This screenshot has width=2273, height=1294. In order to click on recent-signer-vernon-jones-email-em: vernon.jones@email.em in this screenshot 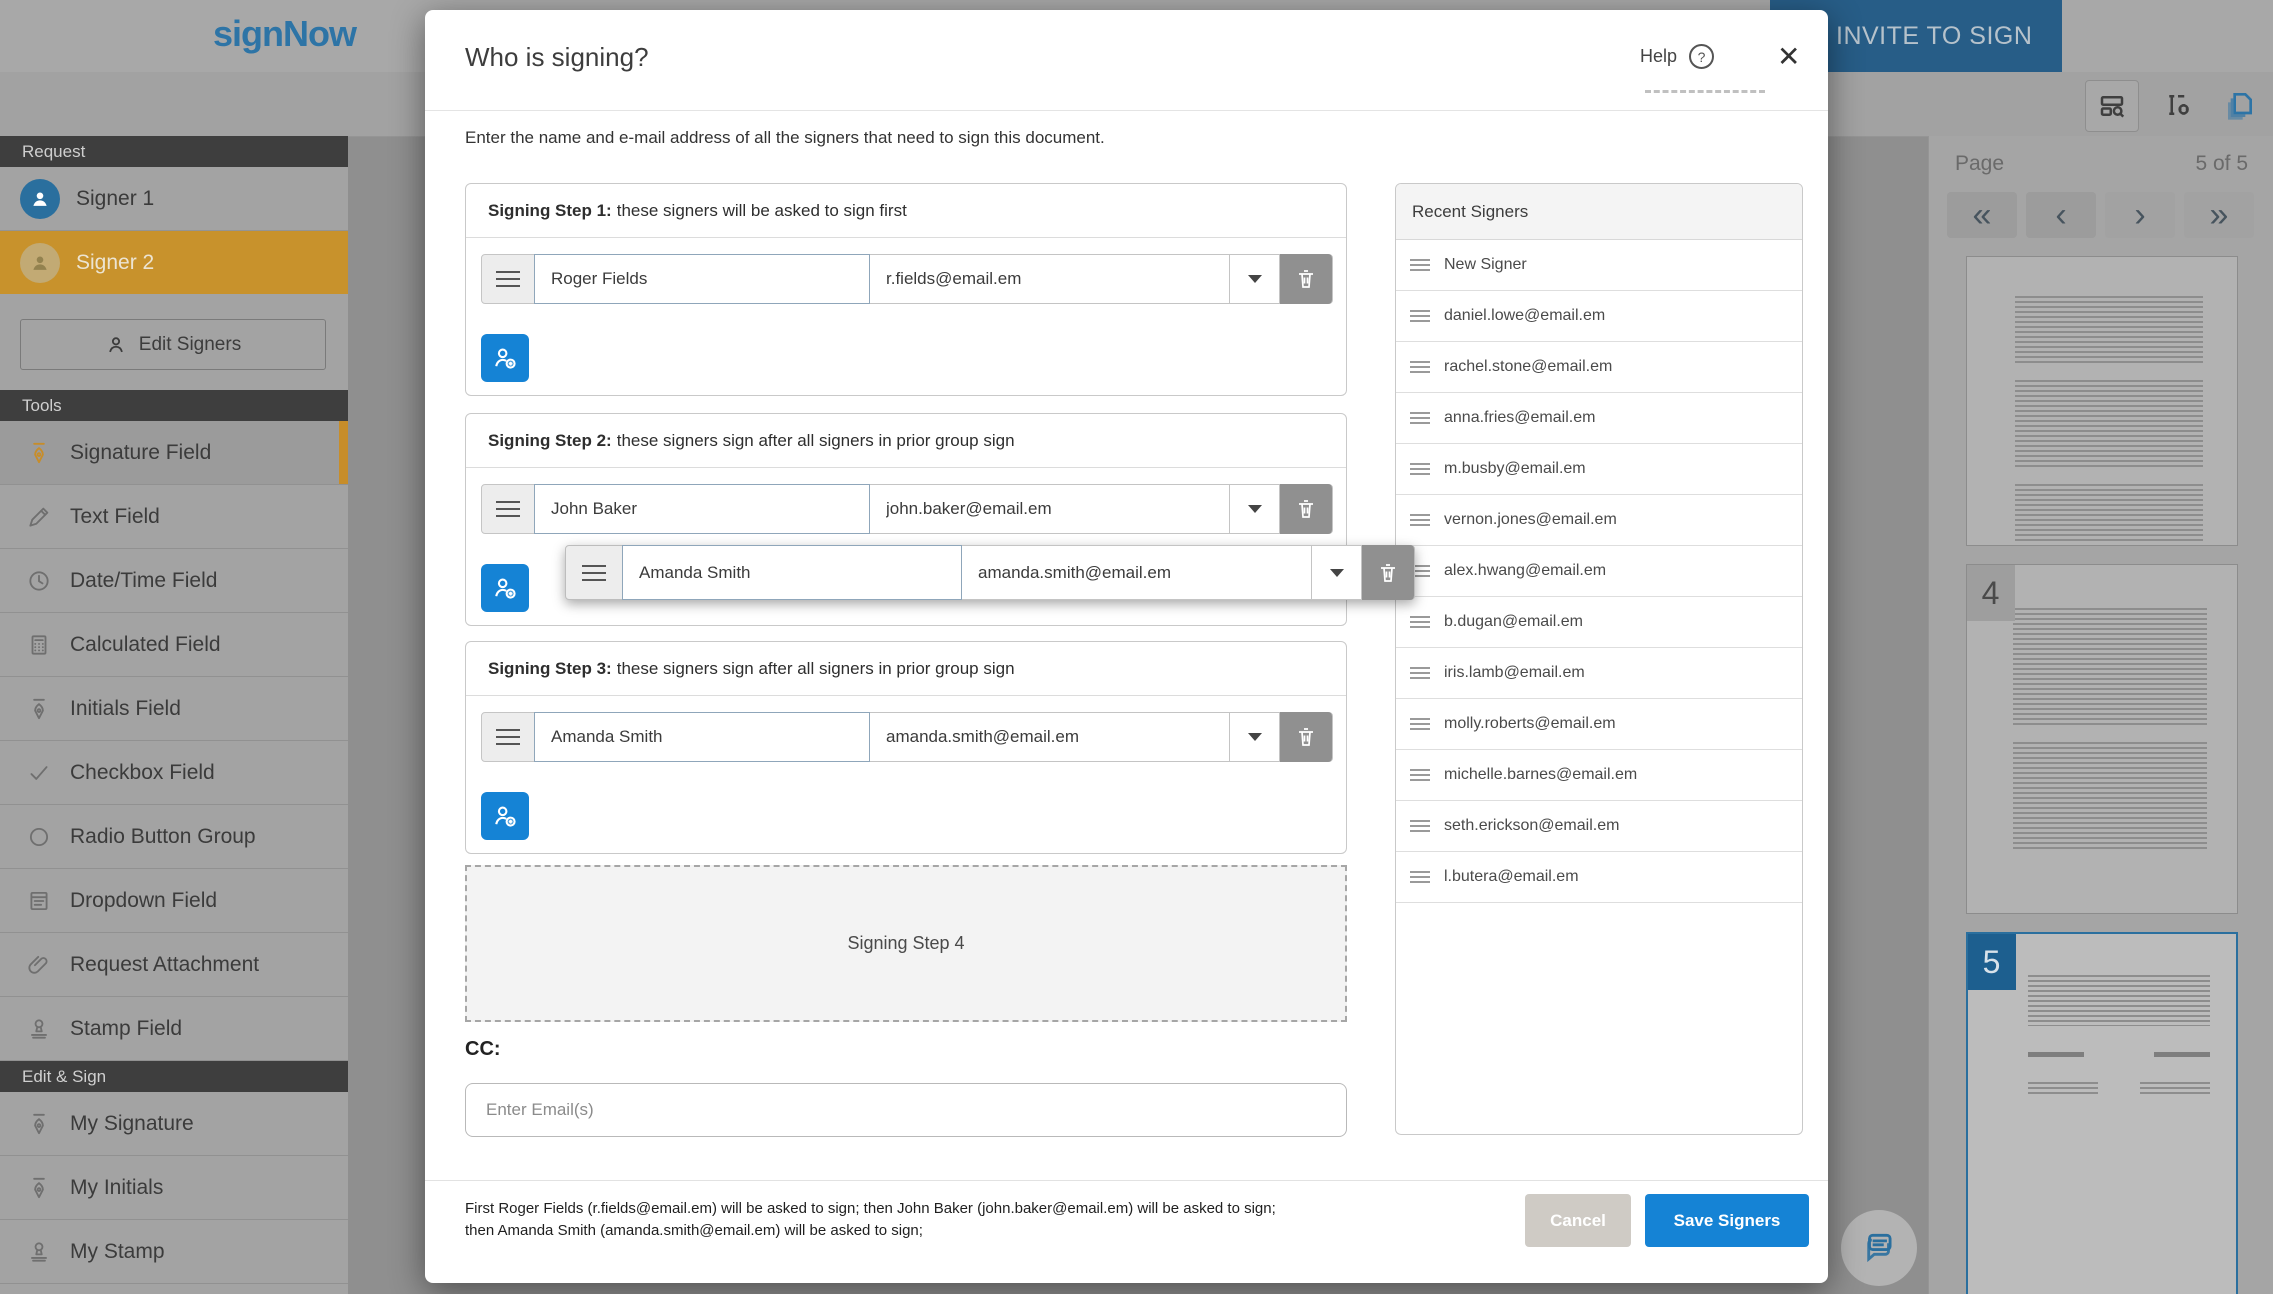, I will do `click(1599, 520)`.